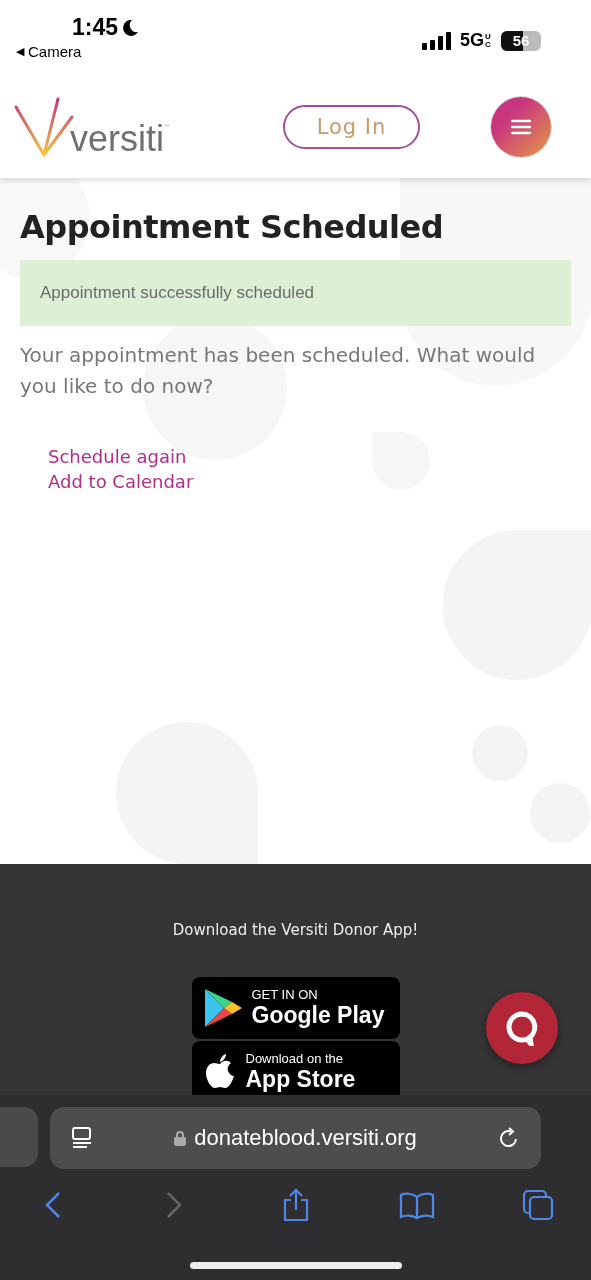  I want to click on store-badge-button: GET IN ON Google Play, so click(295, 1008).